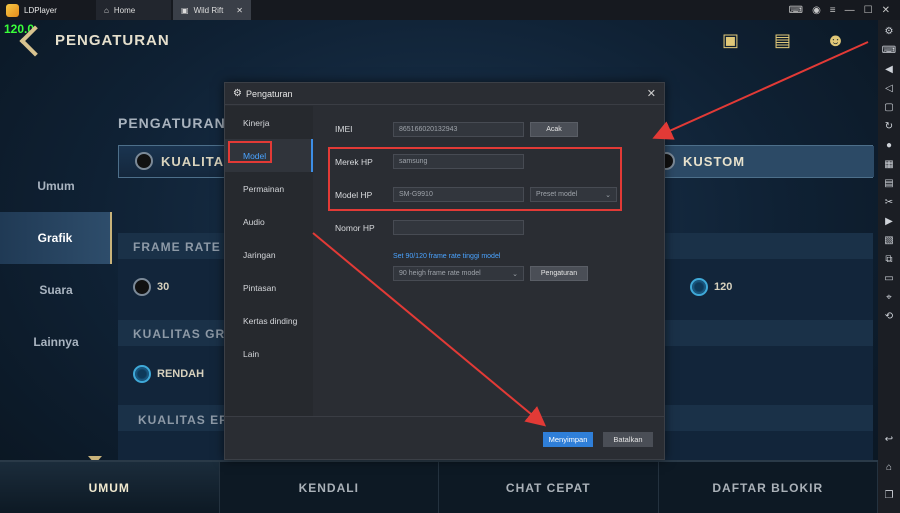 The width and height of the screenshot is (900, 513). I want to click on folder-icon: ▭, so click(889, 278).